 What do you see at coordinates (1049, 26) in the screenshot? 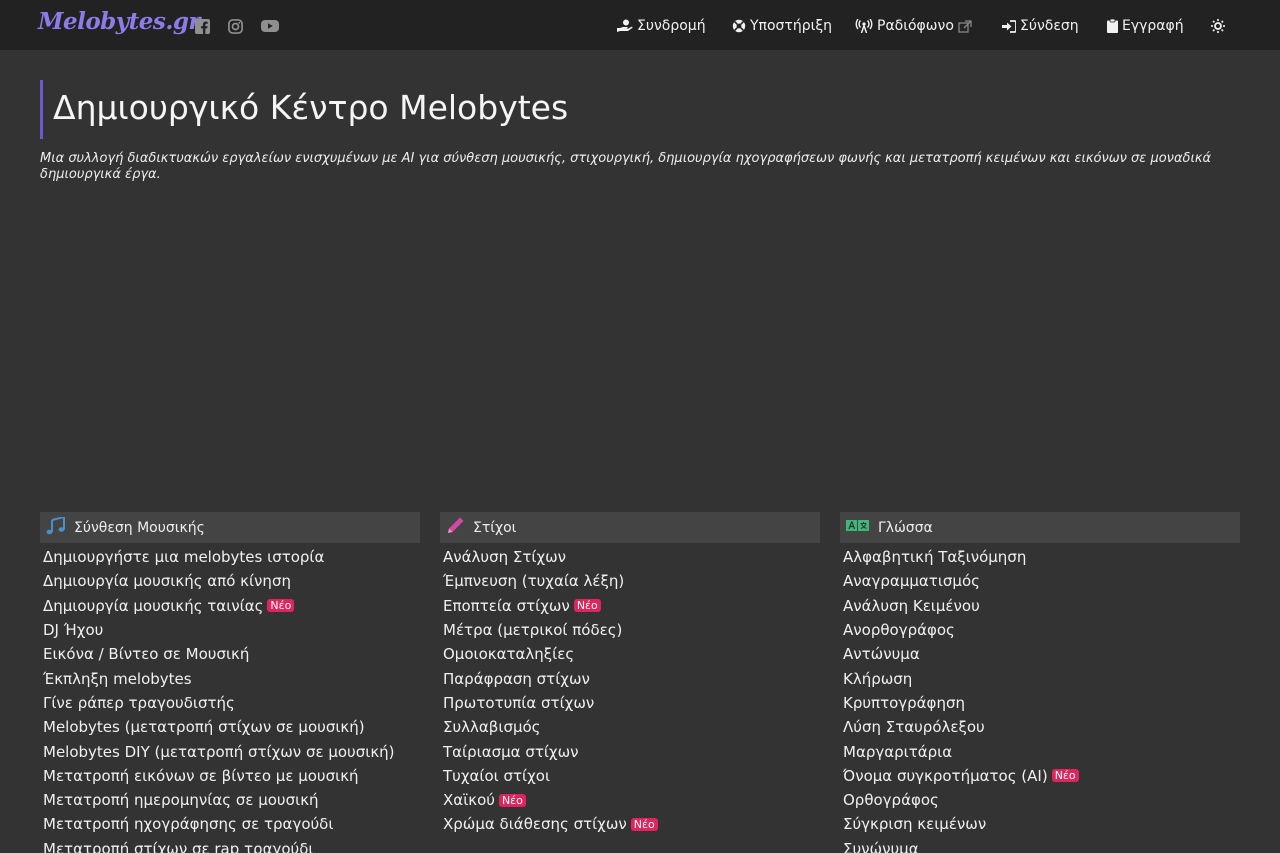
I see `nav-login-label: Σύνδεση` at bounding box center [1049, 26].